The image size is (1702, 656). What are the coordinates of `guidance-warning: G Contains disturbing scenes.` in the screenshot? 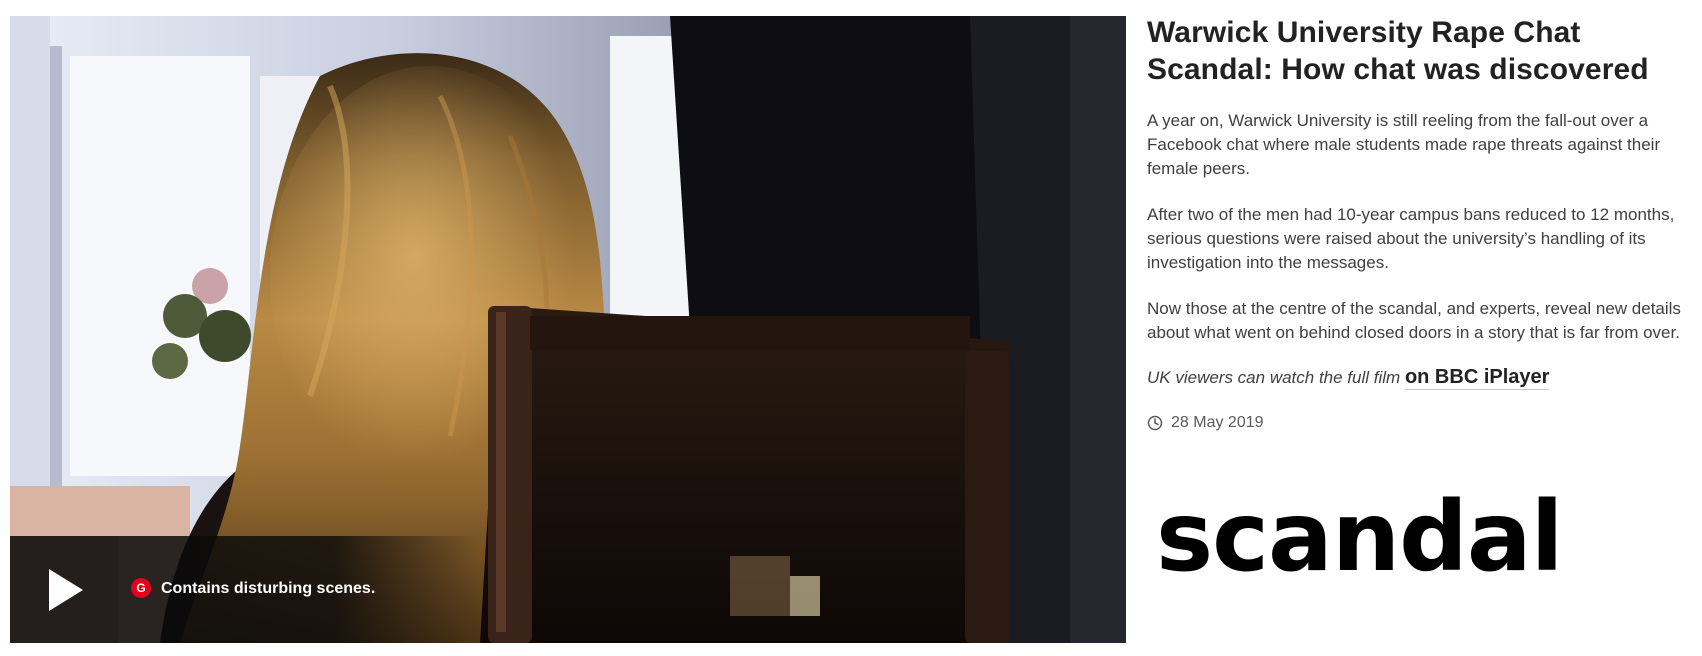 It's located at (298, 589).